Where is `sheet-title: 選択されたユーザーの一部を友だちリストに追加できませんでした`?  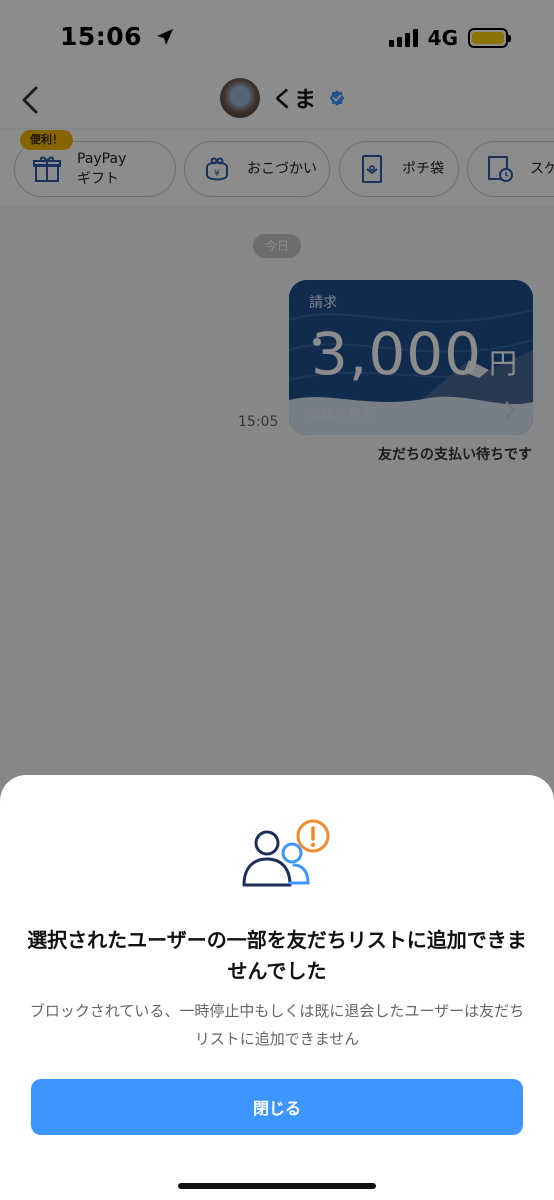
sheet-title: 選択されたユーザーの一部を友だちリストに追加できませんでした is located at coordinates (277, 955).